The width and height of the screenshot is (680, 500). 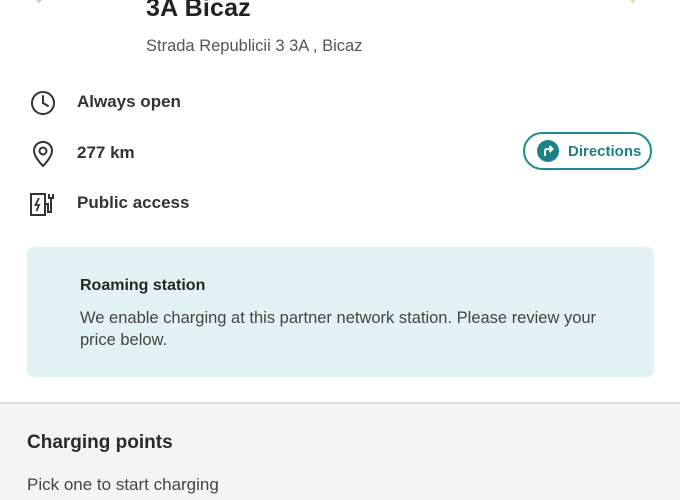 What do you see at coordinates (100, 442) in the screenshot?
I see `charging-points-title: Charging points` at bounding box center [100, 442].